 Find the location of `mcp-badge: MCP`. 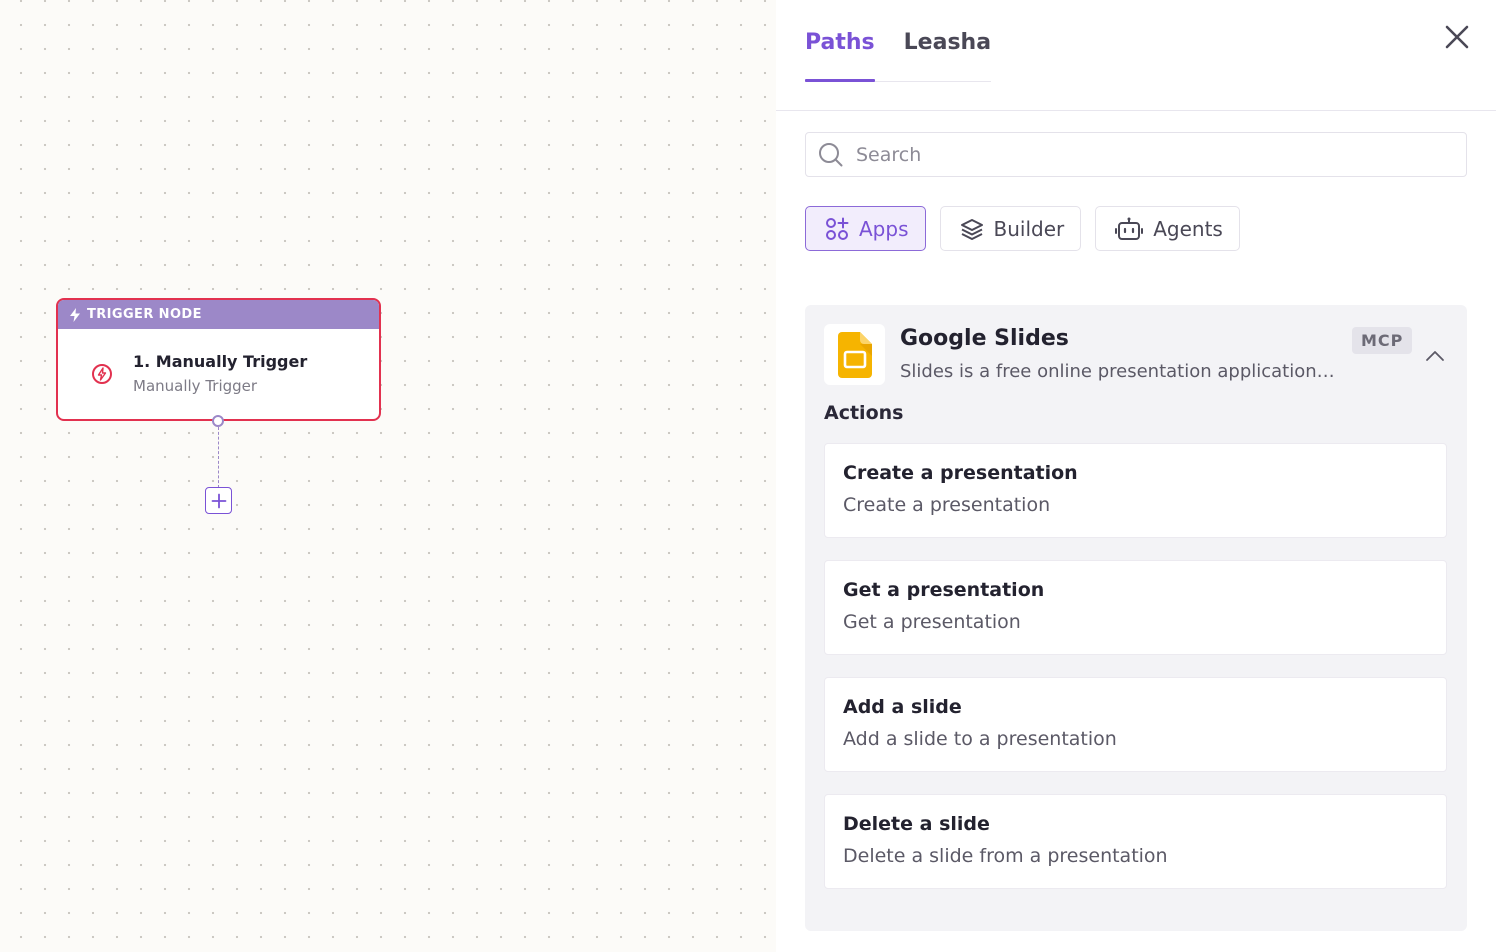

mcp-badge: MCP is located at coordinates (1382, 340).